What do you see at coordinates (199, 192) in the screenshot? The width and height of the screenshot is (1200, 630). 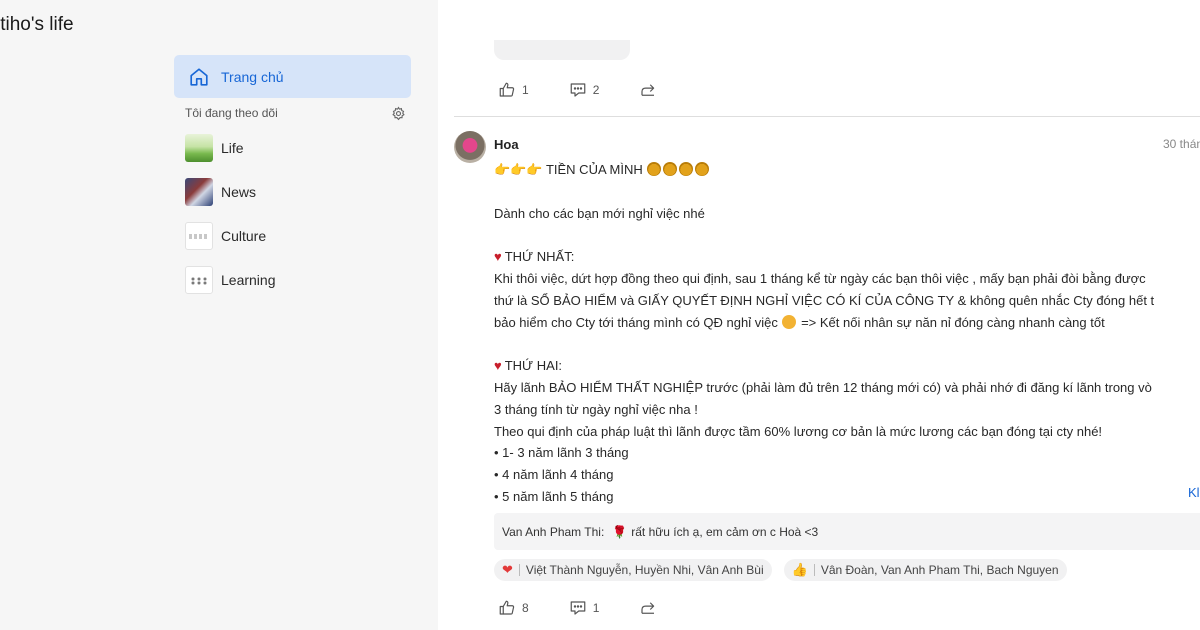 I see `news-thumbnail` at bounding box center [199, 192].